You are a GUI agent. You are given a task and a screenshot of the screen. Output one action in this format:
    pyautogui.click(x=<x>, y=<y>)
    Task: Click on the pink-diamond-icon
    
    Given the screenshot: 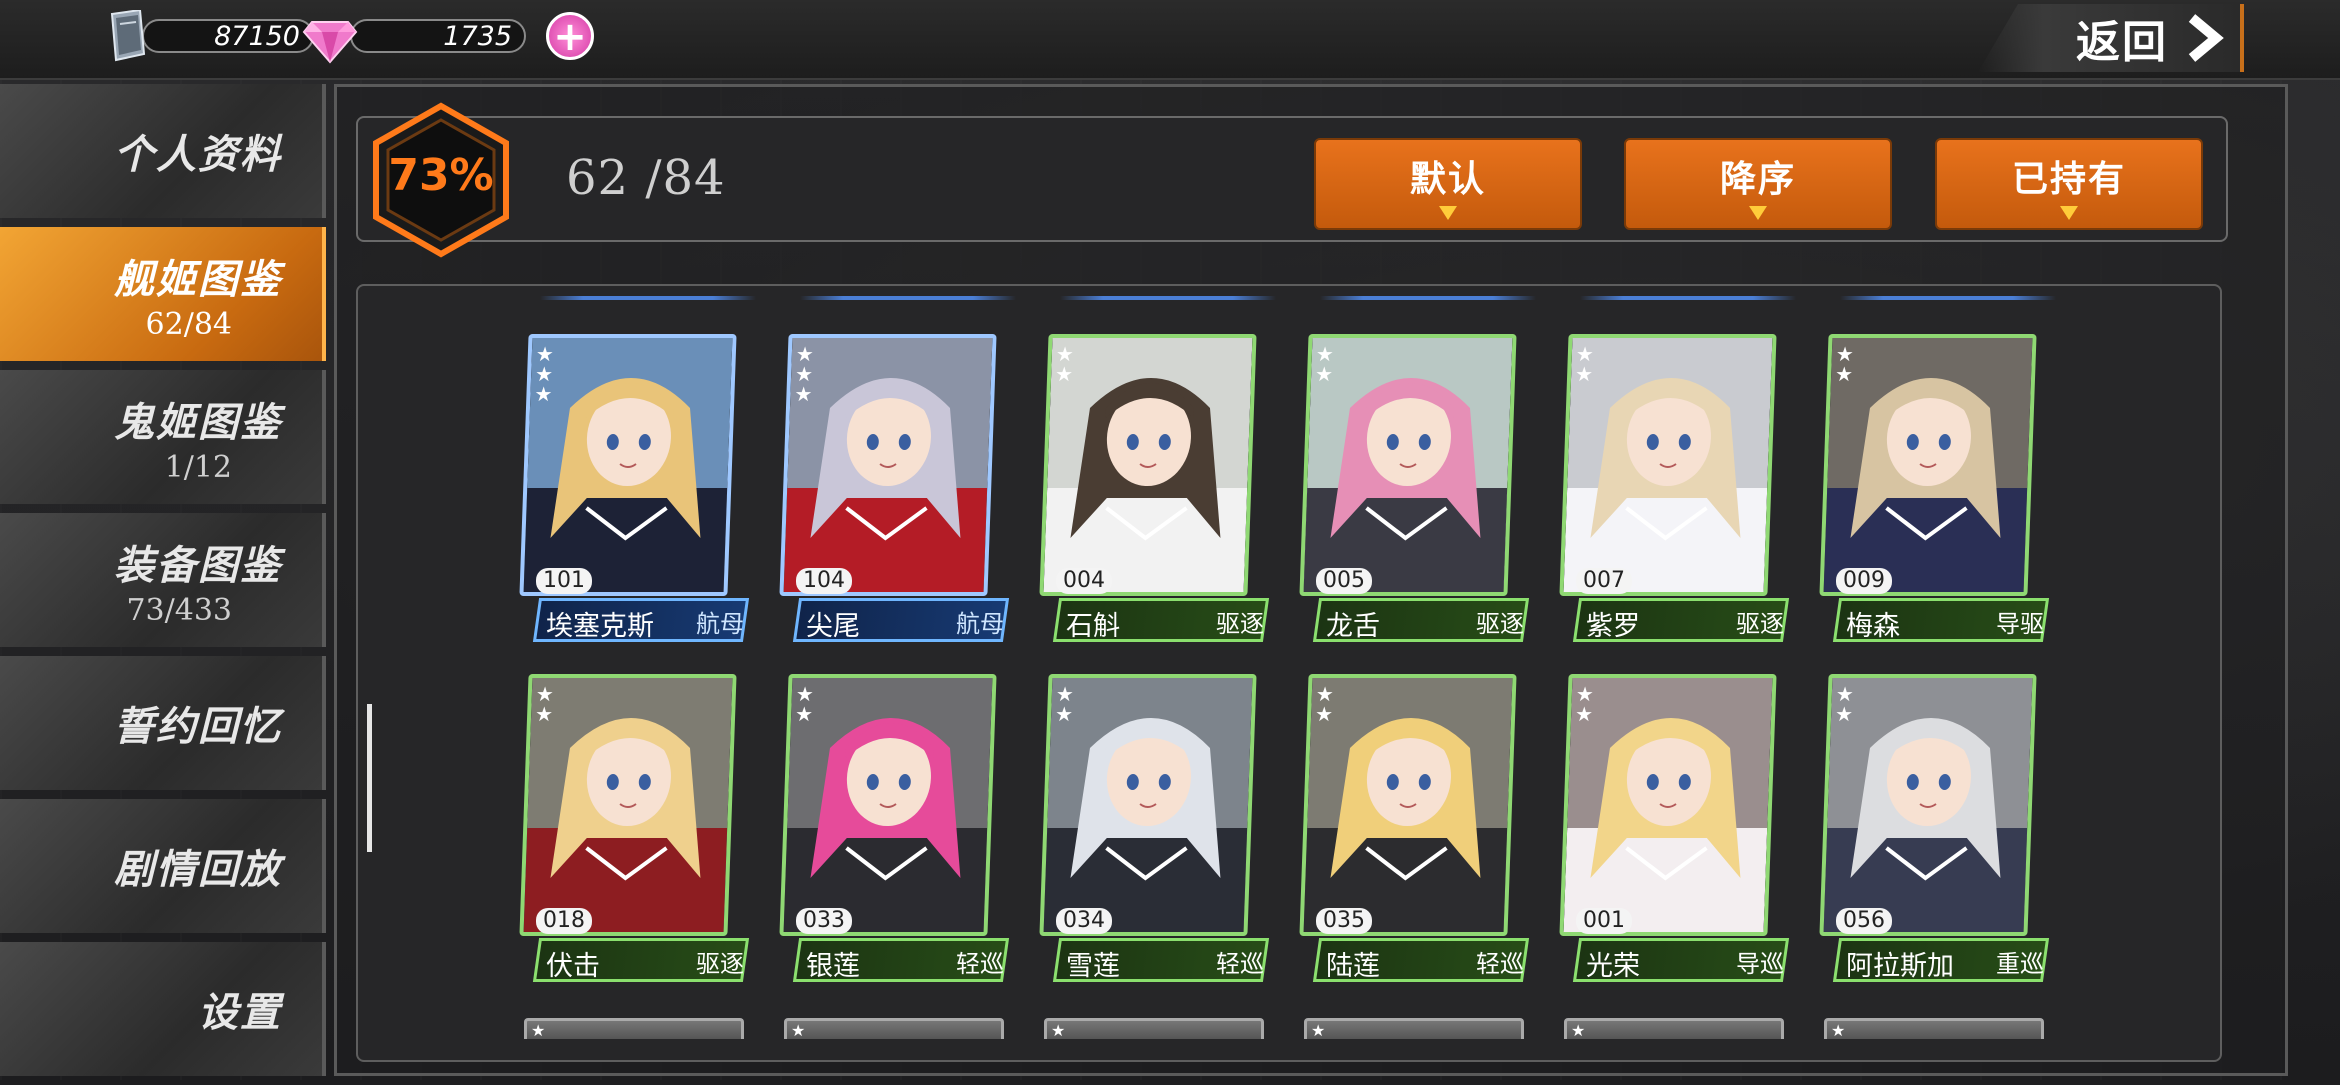 What is the action you would take?
    pyautogui.click(x=330, y=36)
    